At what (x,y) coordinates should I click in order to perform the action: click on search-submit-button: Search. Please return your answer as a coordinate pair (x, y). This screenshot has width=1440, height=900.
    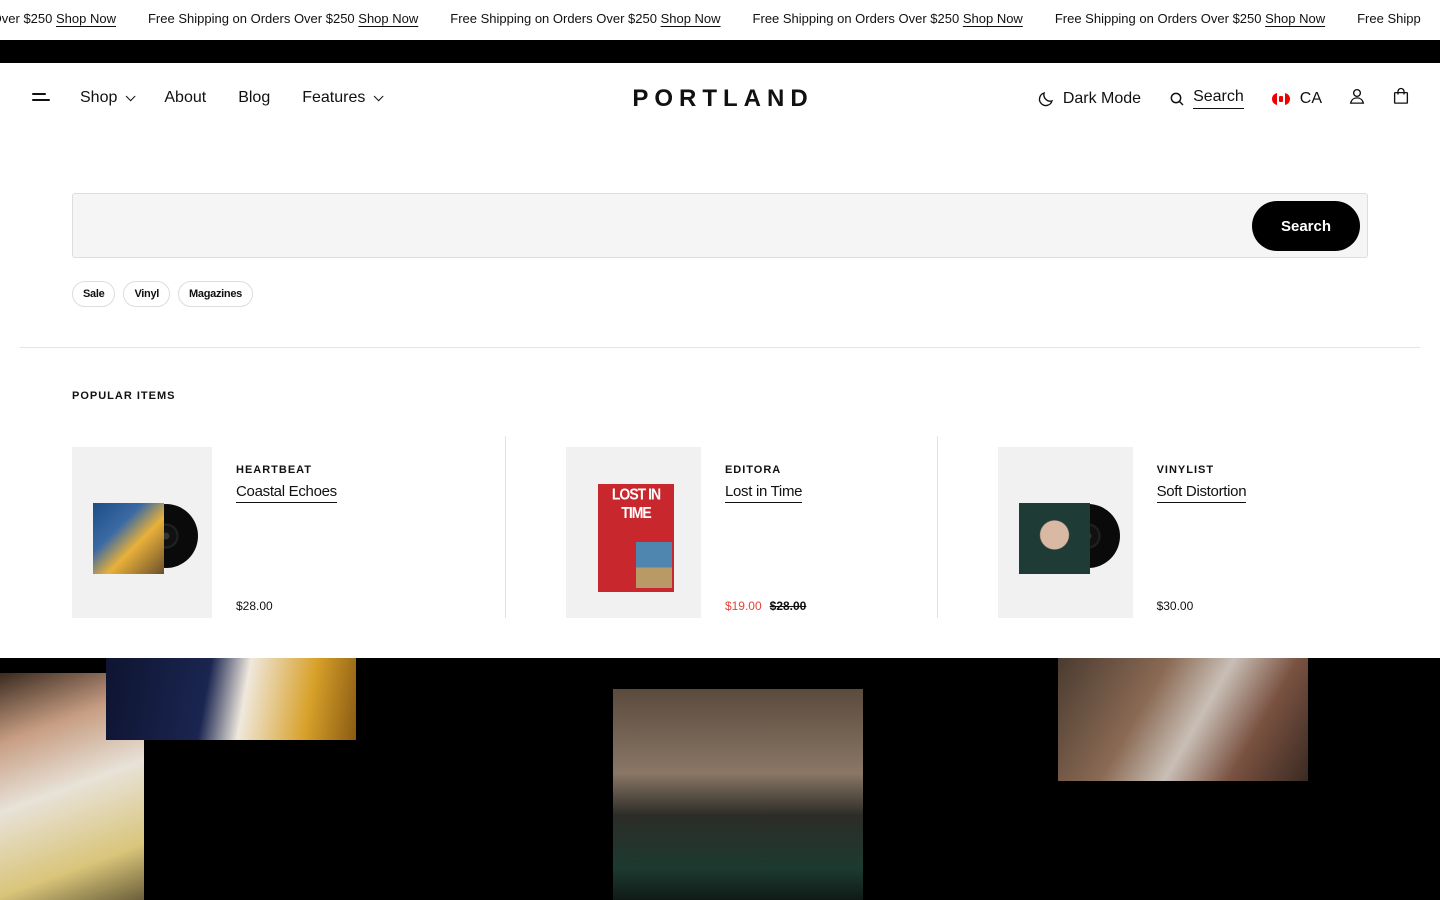
    Looking at the image, I should click on (1306, 226).